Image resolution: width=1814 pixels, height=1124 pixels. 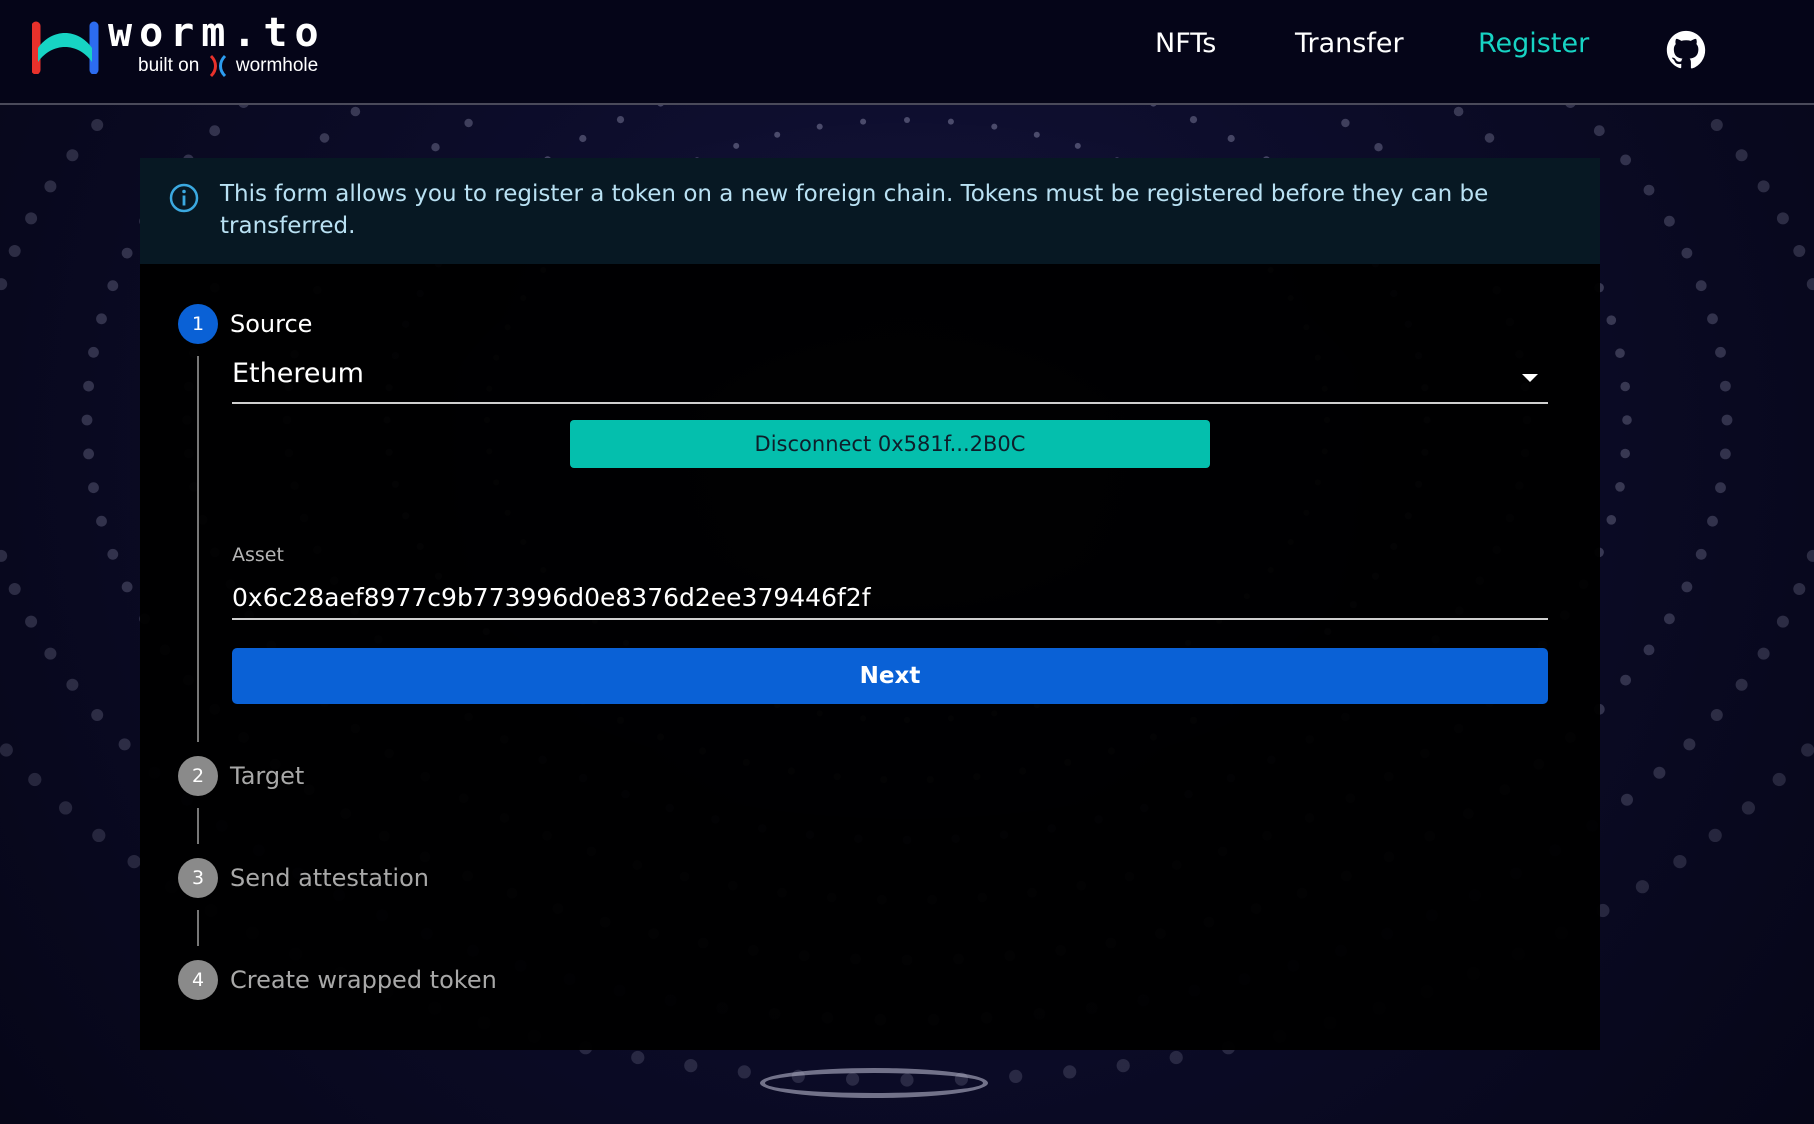 I want to click on logo-wordmark: worm.to, so click(x=217, y=33).